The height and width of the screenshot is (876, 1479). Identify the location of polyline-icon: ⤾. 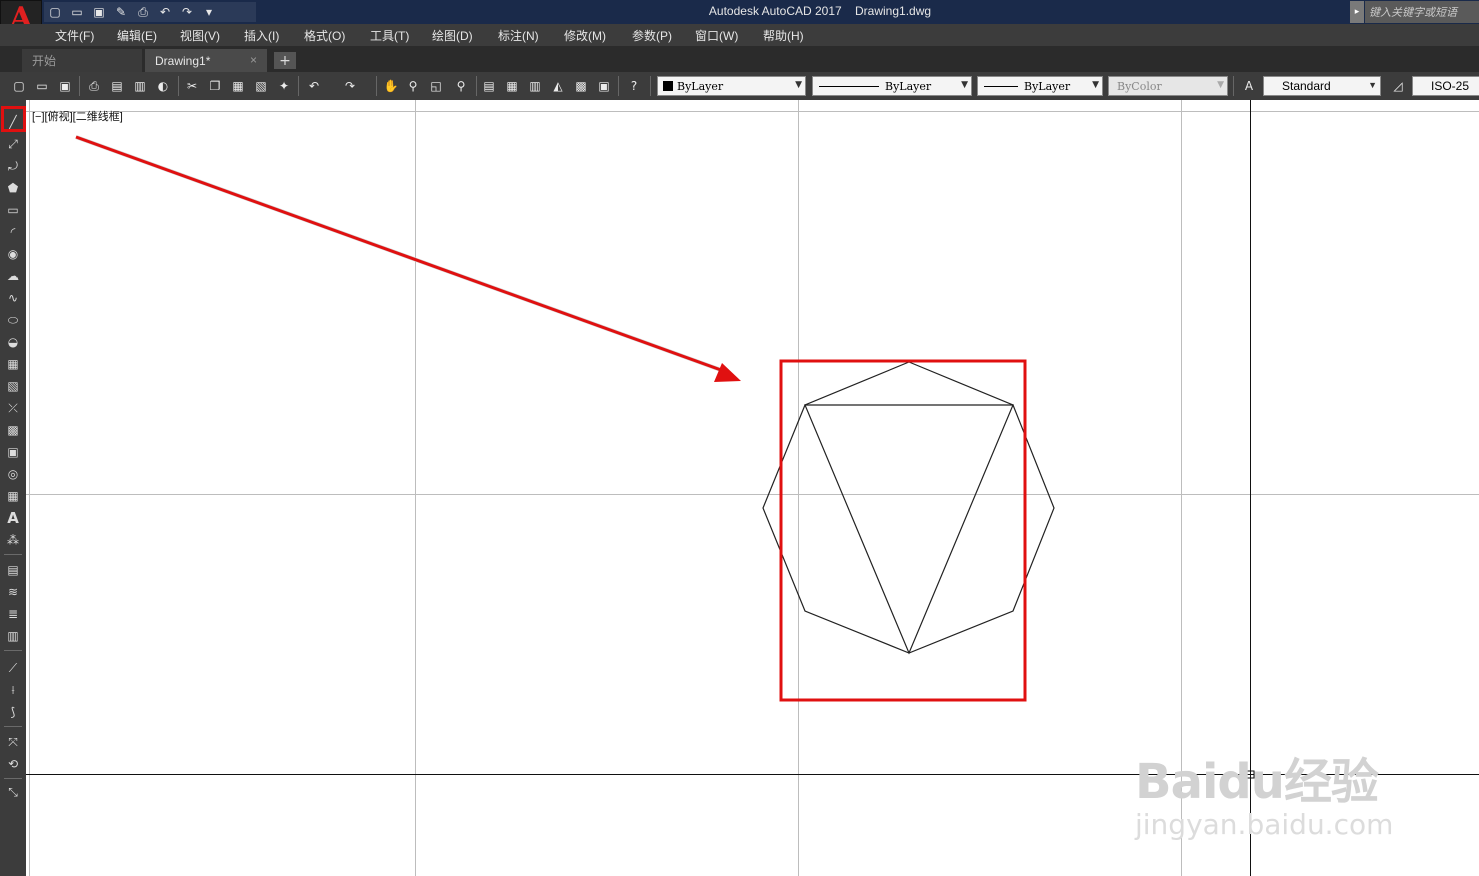
(13, 166).